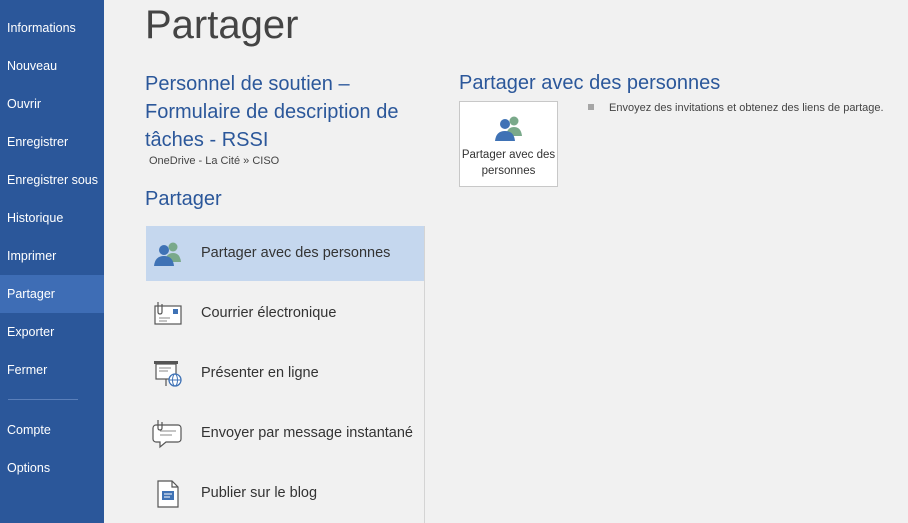 This screenshot has height=523, width=908. Describe the element at coordinates (52, 218) in the screenshot. I see `nav-historique: Historique` at that location.